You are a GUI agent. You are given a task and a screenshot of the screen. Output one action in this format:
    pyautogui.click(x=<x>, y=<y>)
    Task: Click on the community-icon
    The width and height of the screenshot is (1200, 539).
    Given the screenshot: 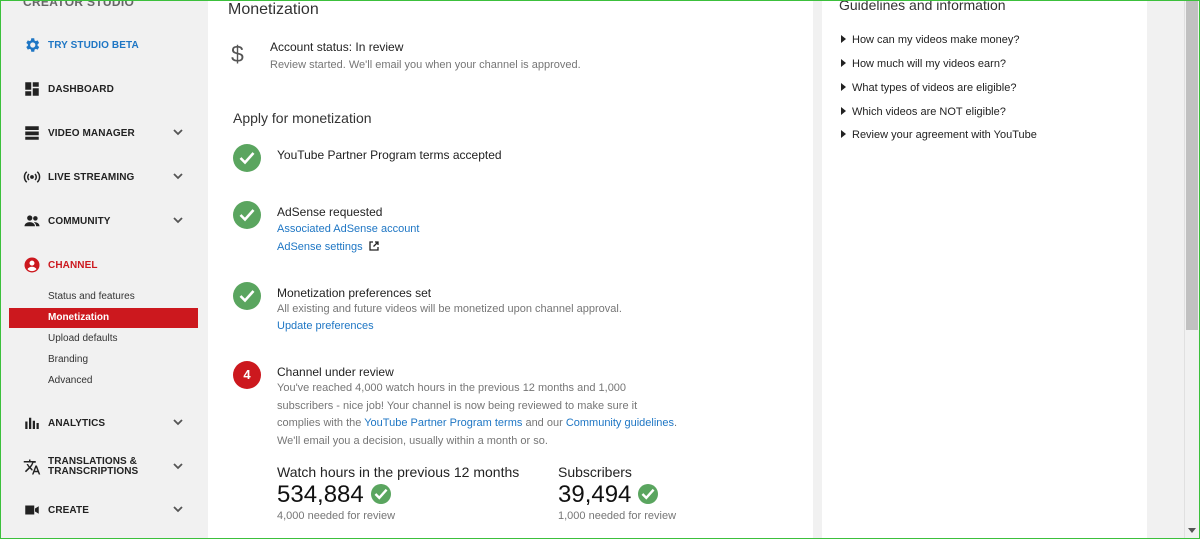 What is the action you would take?
    pyautogui.click(x=32, y=221)
    